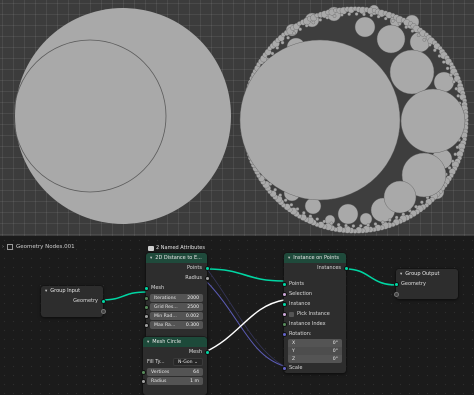  What do you see at coordinates (335, 343) in the screenshot?
I see `rotation-x-value: 0°` at bounding box center [335, 343].